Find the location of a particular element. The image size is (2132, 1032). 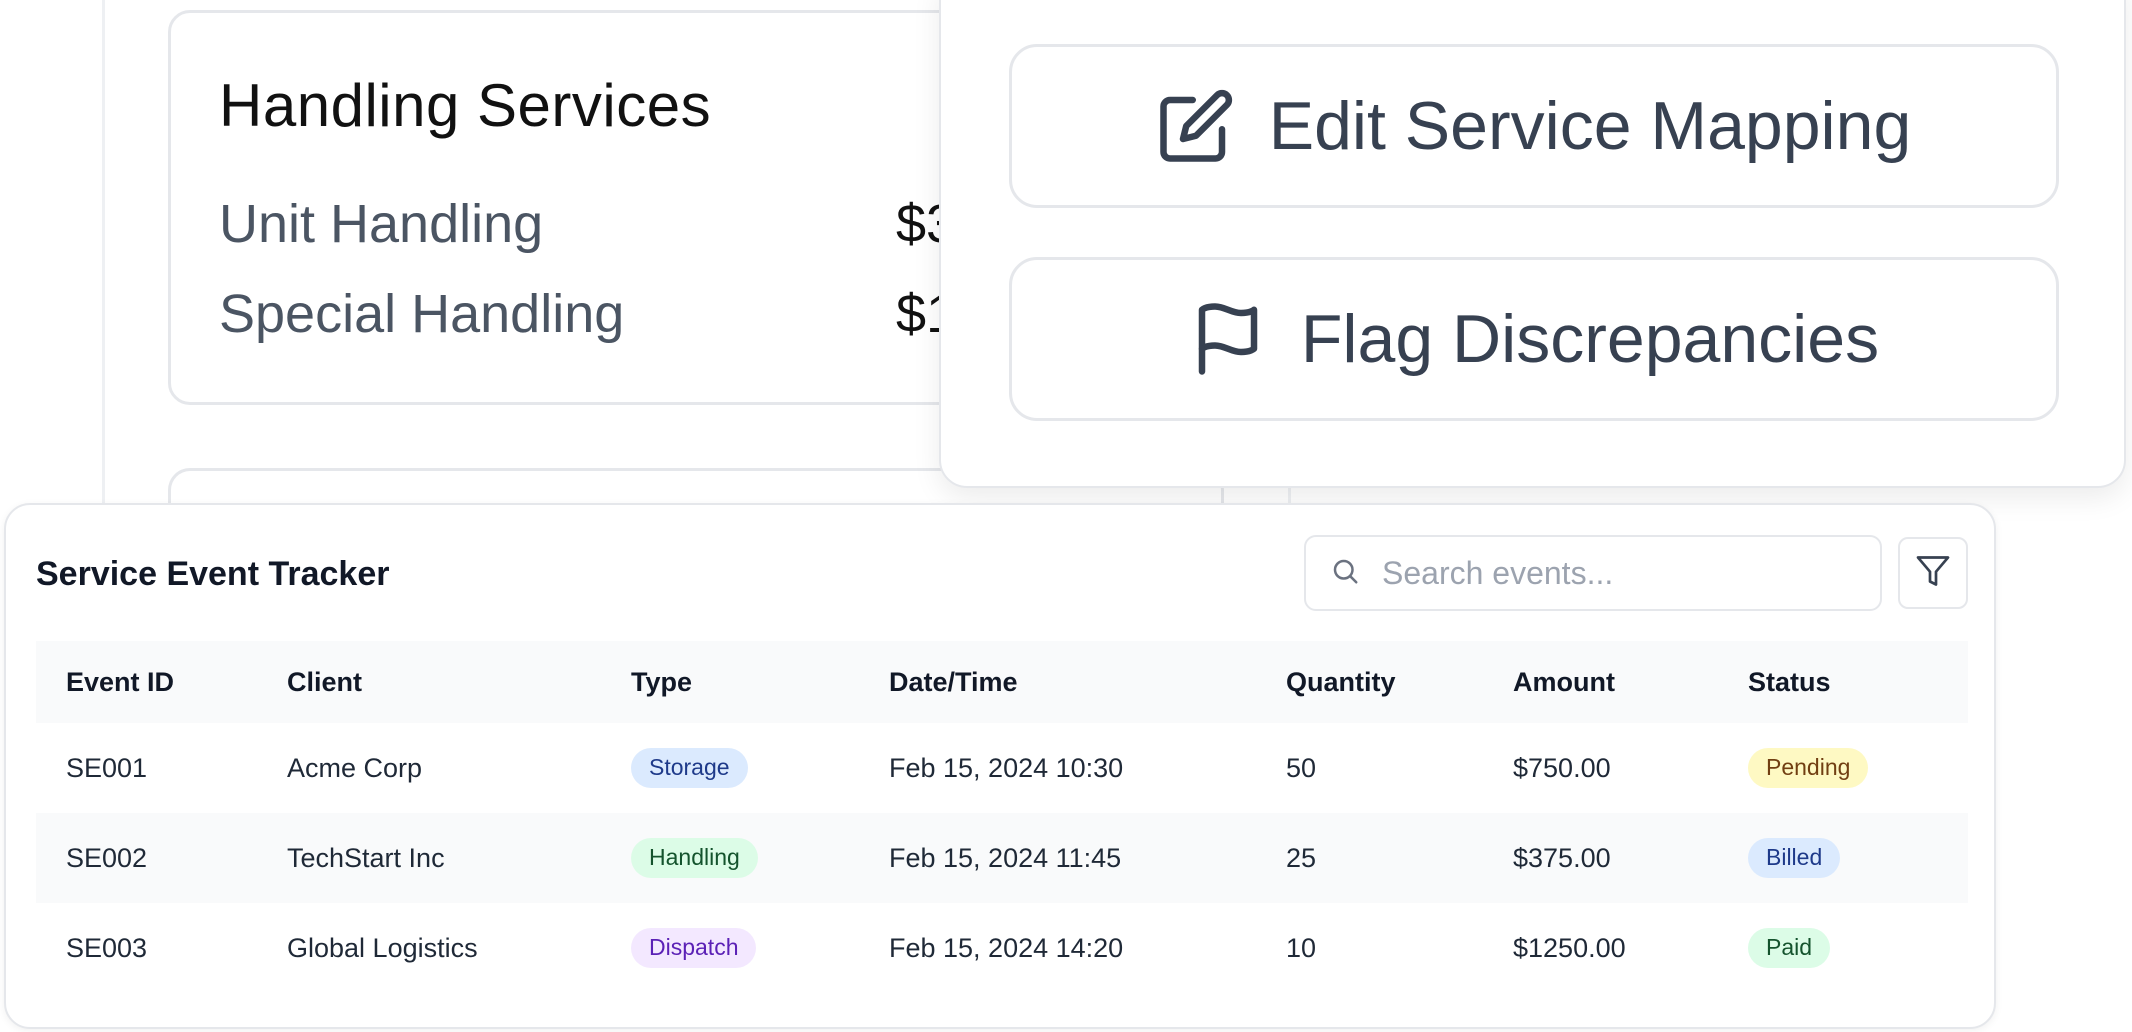

panel-title: Service Event Tracker is located at coordinates (213, 574).